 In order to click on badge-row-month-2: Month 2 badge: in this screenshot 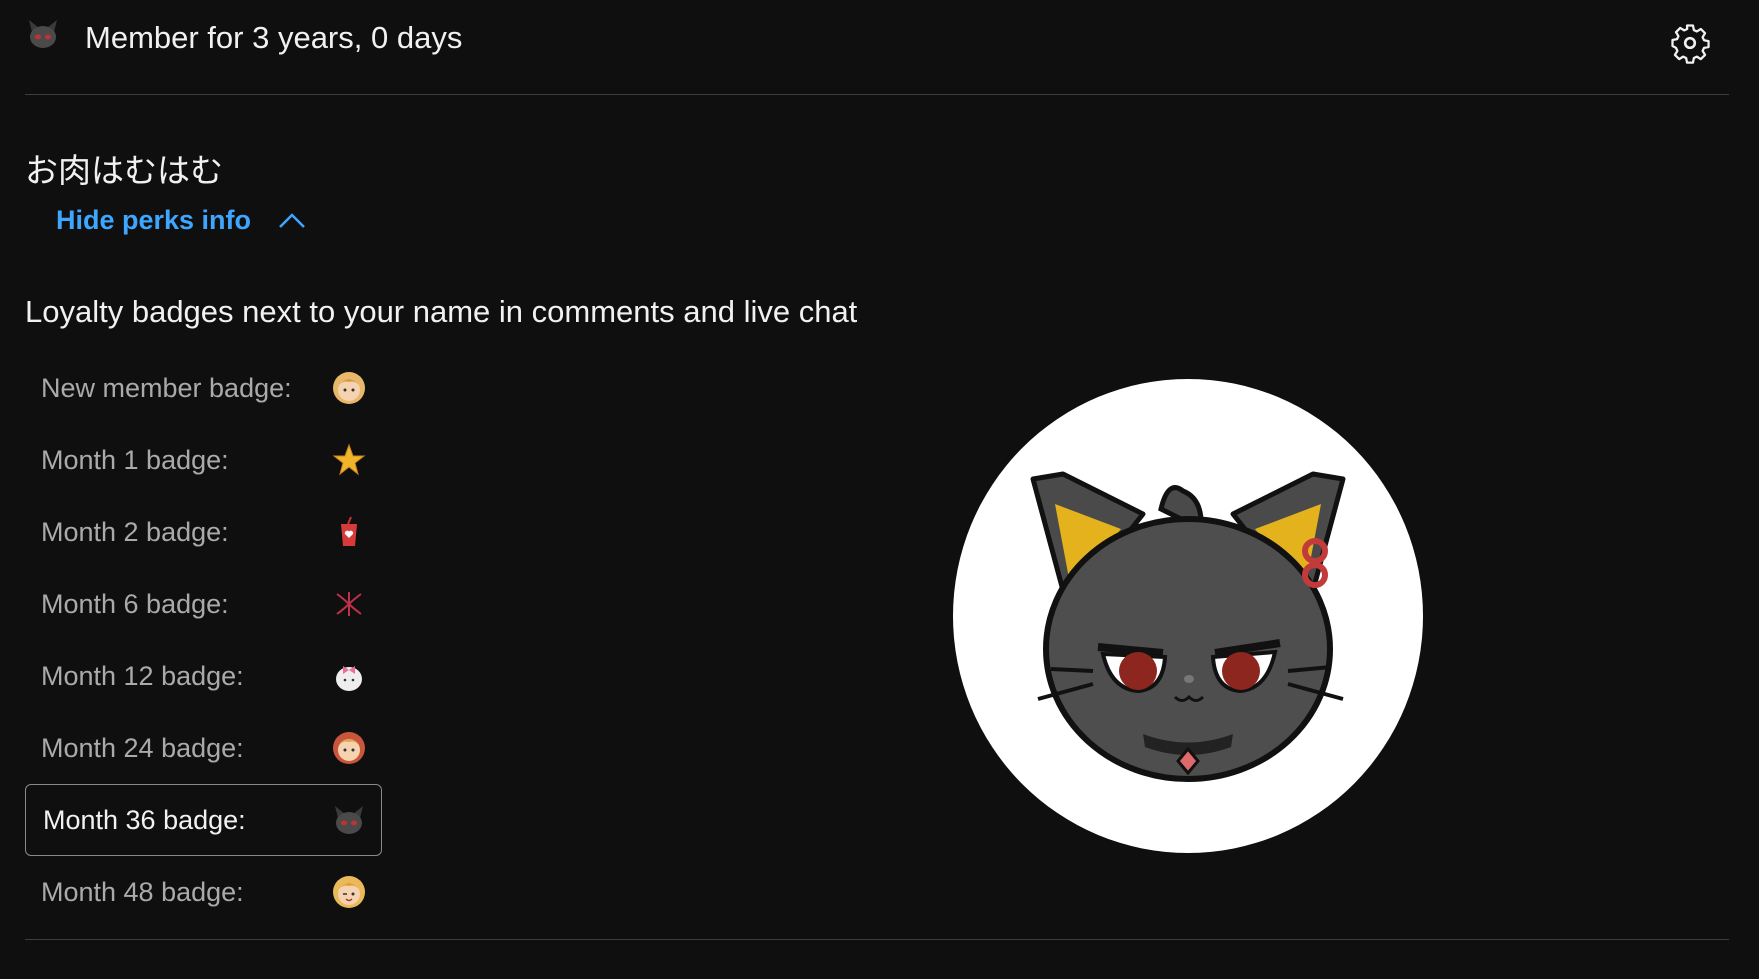, I will do `click(203, 532)`.